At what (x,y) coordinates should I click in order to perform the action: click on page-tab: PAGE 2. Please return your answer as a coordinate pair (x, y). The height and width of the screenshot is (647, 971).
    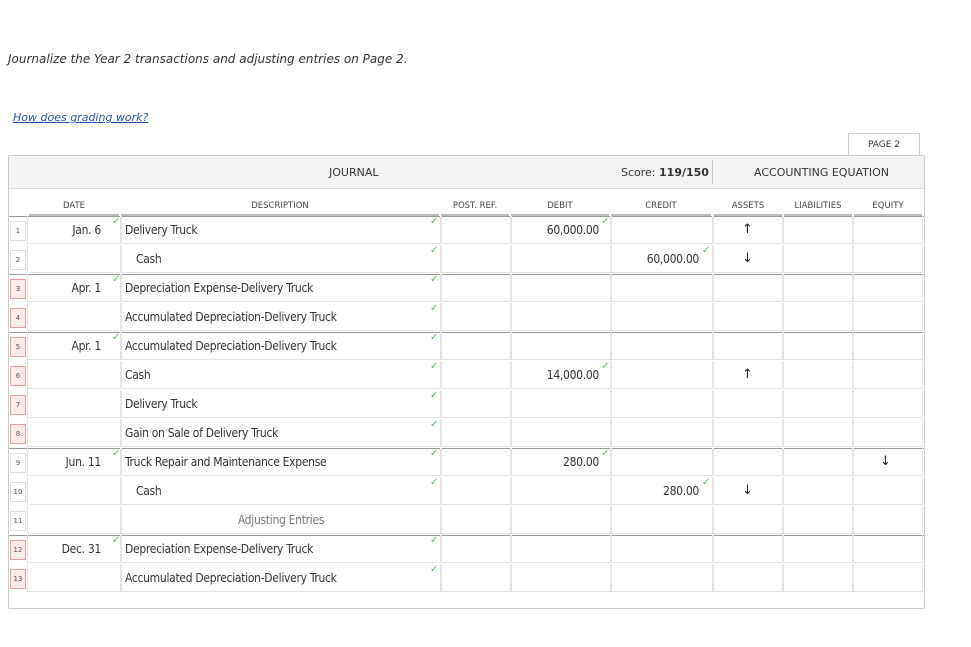
    Looking at the image, I should click on (884, 144).